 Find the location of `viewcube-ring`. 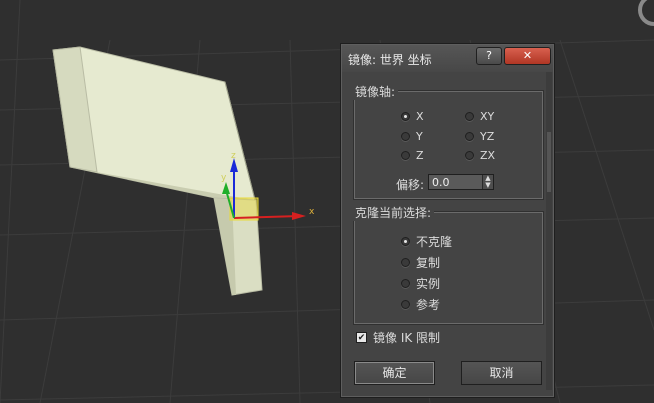

viewcube-ring is located at coordinates (646, 13).